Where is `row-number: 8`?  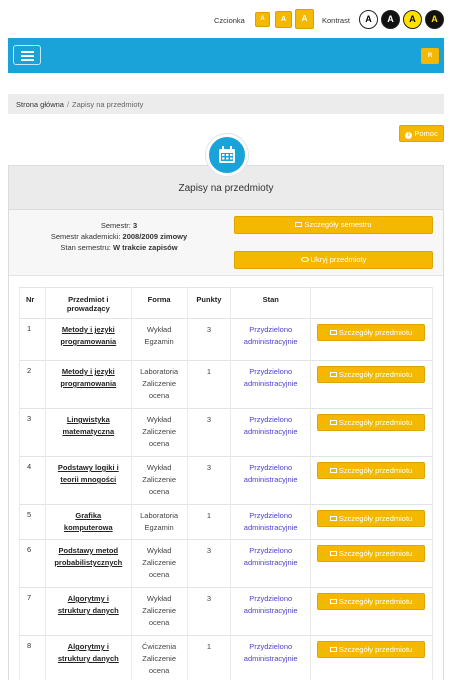
row-number: 8 is located at coordinates (32, 657).